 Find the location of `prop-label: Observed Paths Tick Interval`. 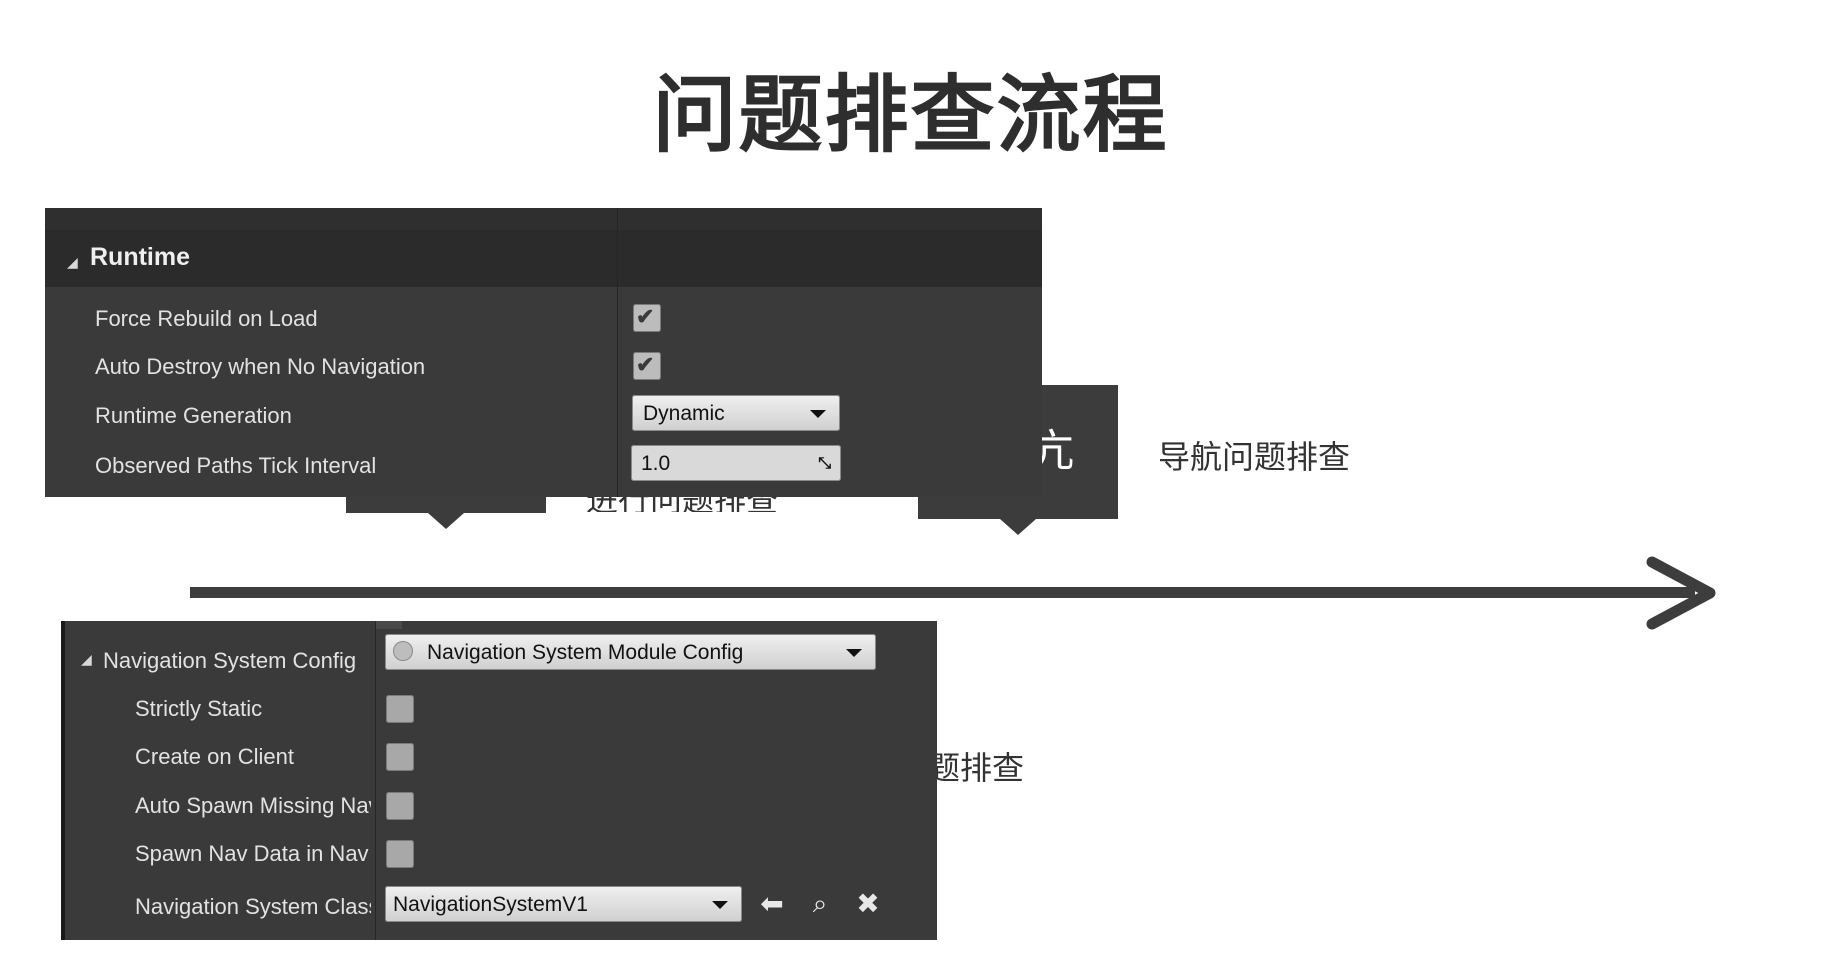

prop-label: Observed Paths Tick Interval is located at coordinates (236, 465).